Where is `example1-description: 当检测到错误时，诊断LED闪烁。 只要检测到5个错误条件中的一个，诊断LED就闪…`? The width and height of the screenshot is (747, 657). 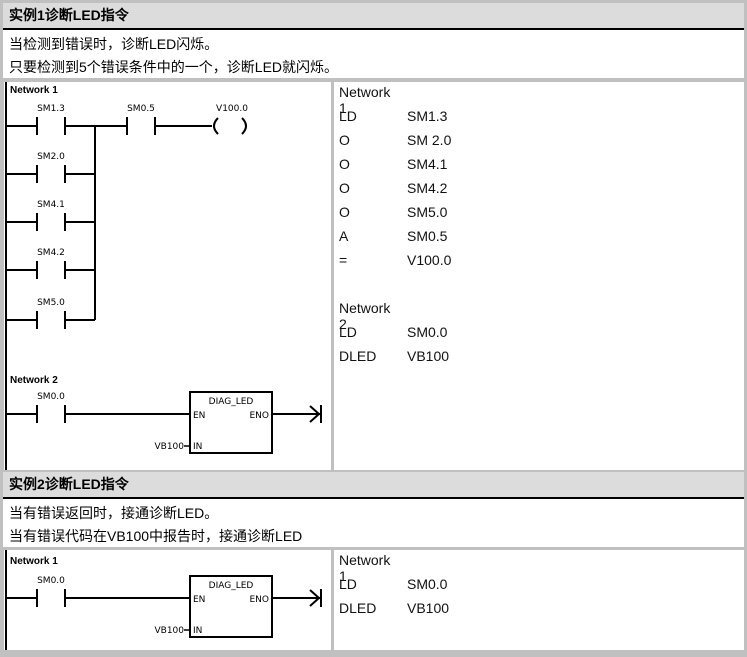 example1-description: 当检测到错误时，诊断LED闪烁。 只要检测到5个错误条件中的一个，诊断LED就闪… is located at coordinates (373, 54).